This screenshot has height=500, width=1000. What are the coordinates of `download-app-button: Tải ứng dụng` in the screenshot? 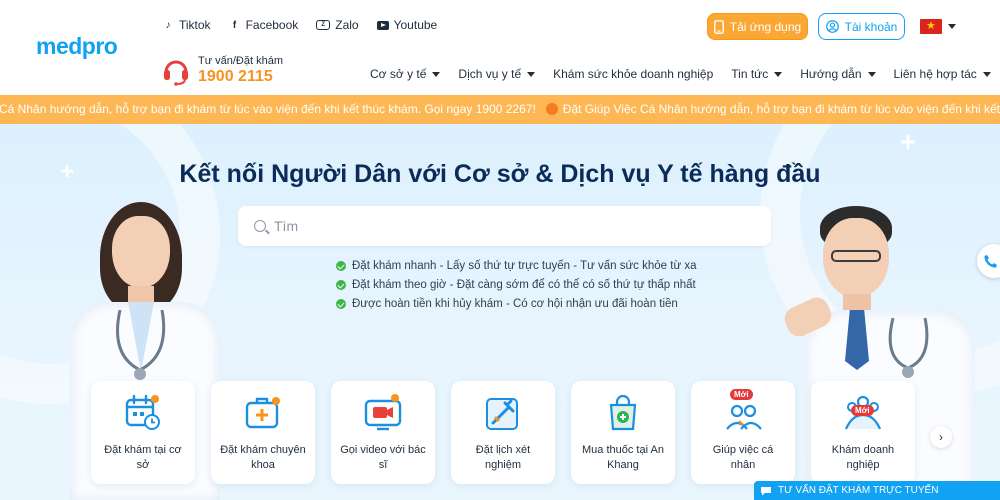 It's located at (757, 26).